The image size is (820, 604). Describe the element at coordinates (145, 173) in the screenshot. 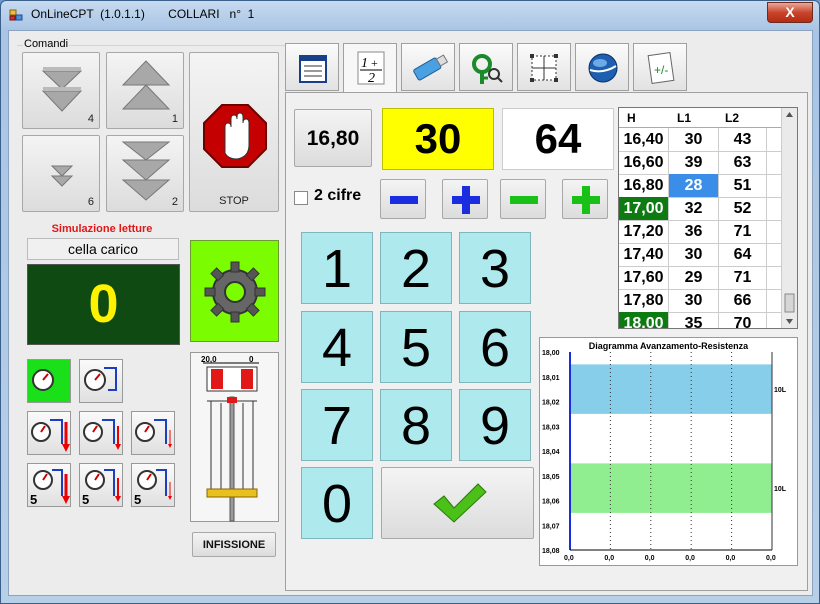

I see `move-down-triple-button: 2` at that location.